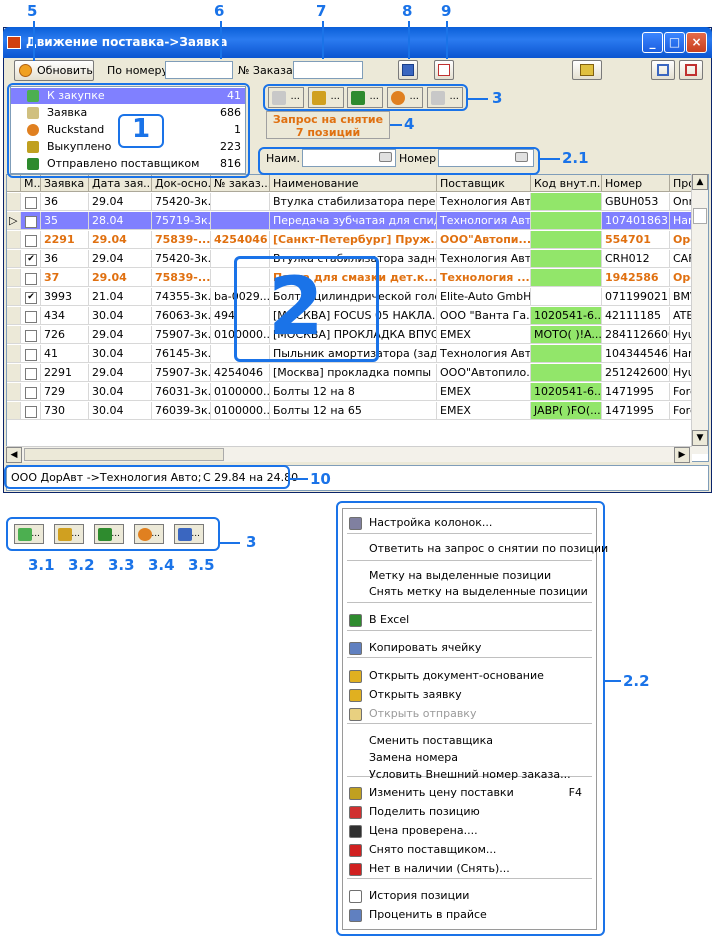 The image size is (716, 939). Describe the element at coordinates (636, 278) in the screenshot. I see `table-cell: 1942586` at that location.